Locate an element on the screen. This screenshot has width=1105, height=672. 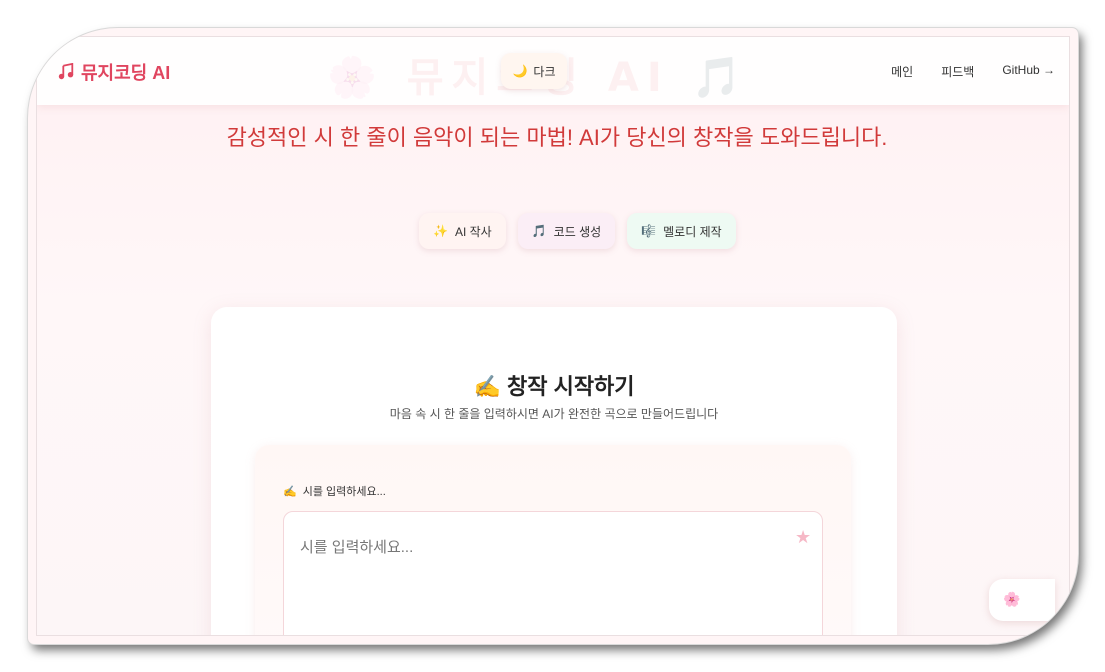
card-title: ✍️ 창작 시작하기 is located at coordinates (554, 385).